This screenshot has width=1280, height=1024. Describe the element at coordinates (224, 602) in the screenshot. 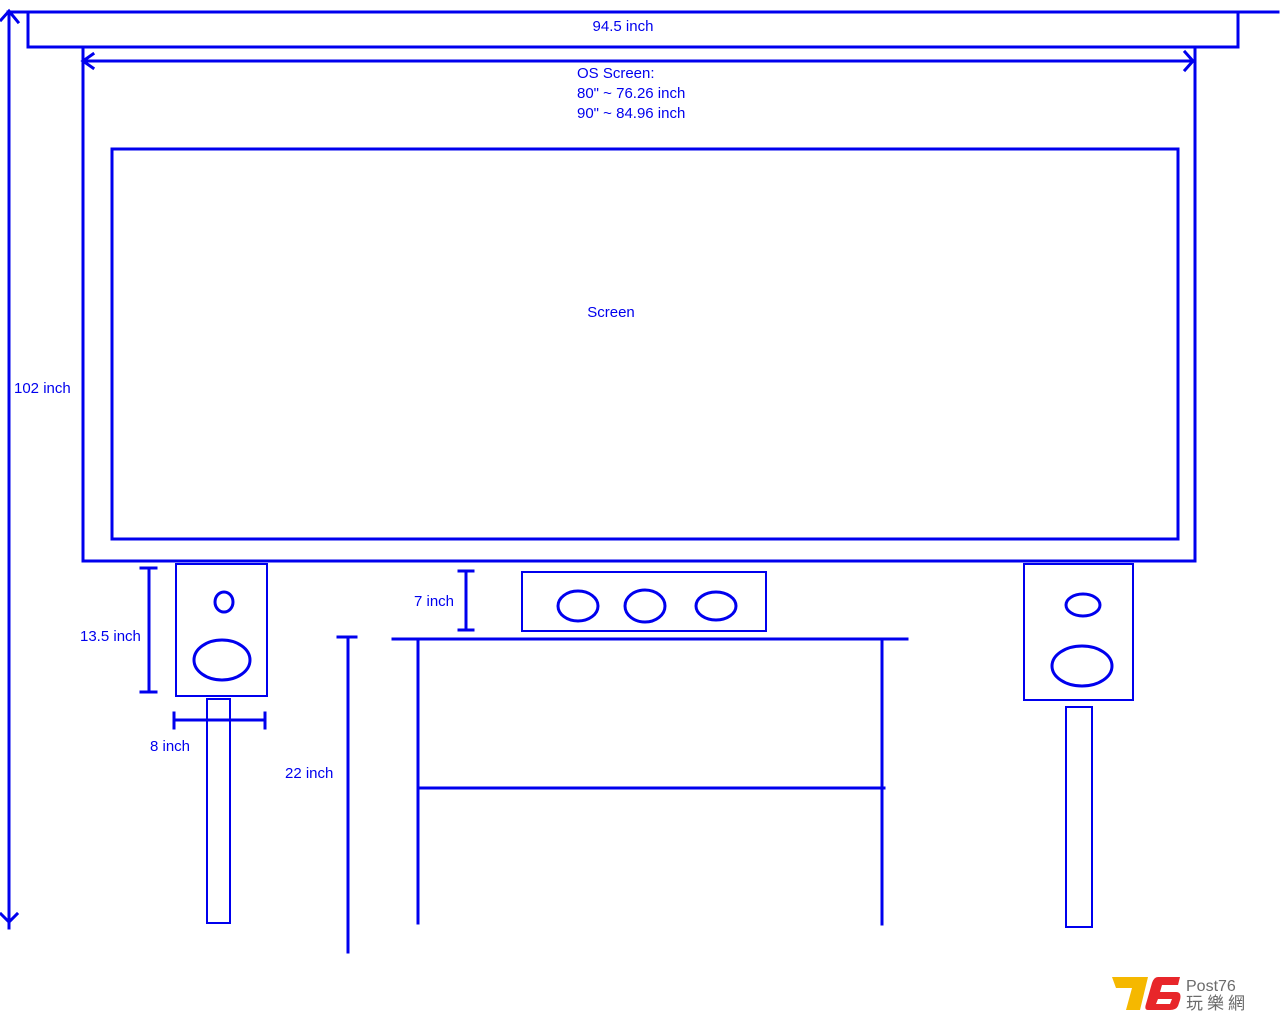

I see `left-tweeter` at that location.